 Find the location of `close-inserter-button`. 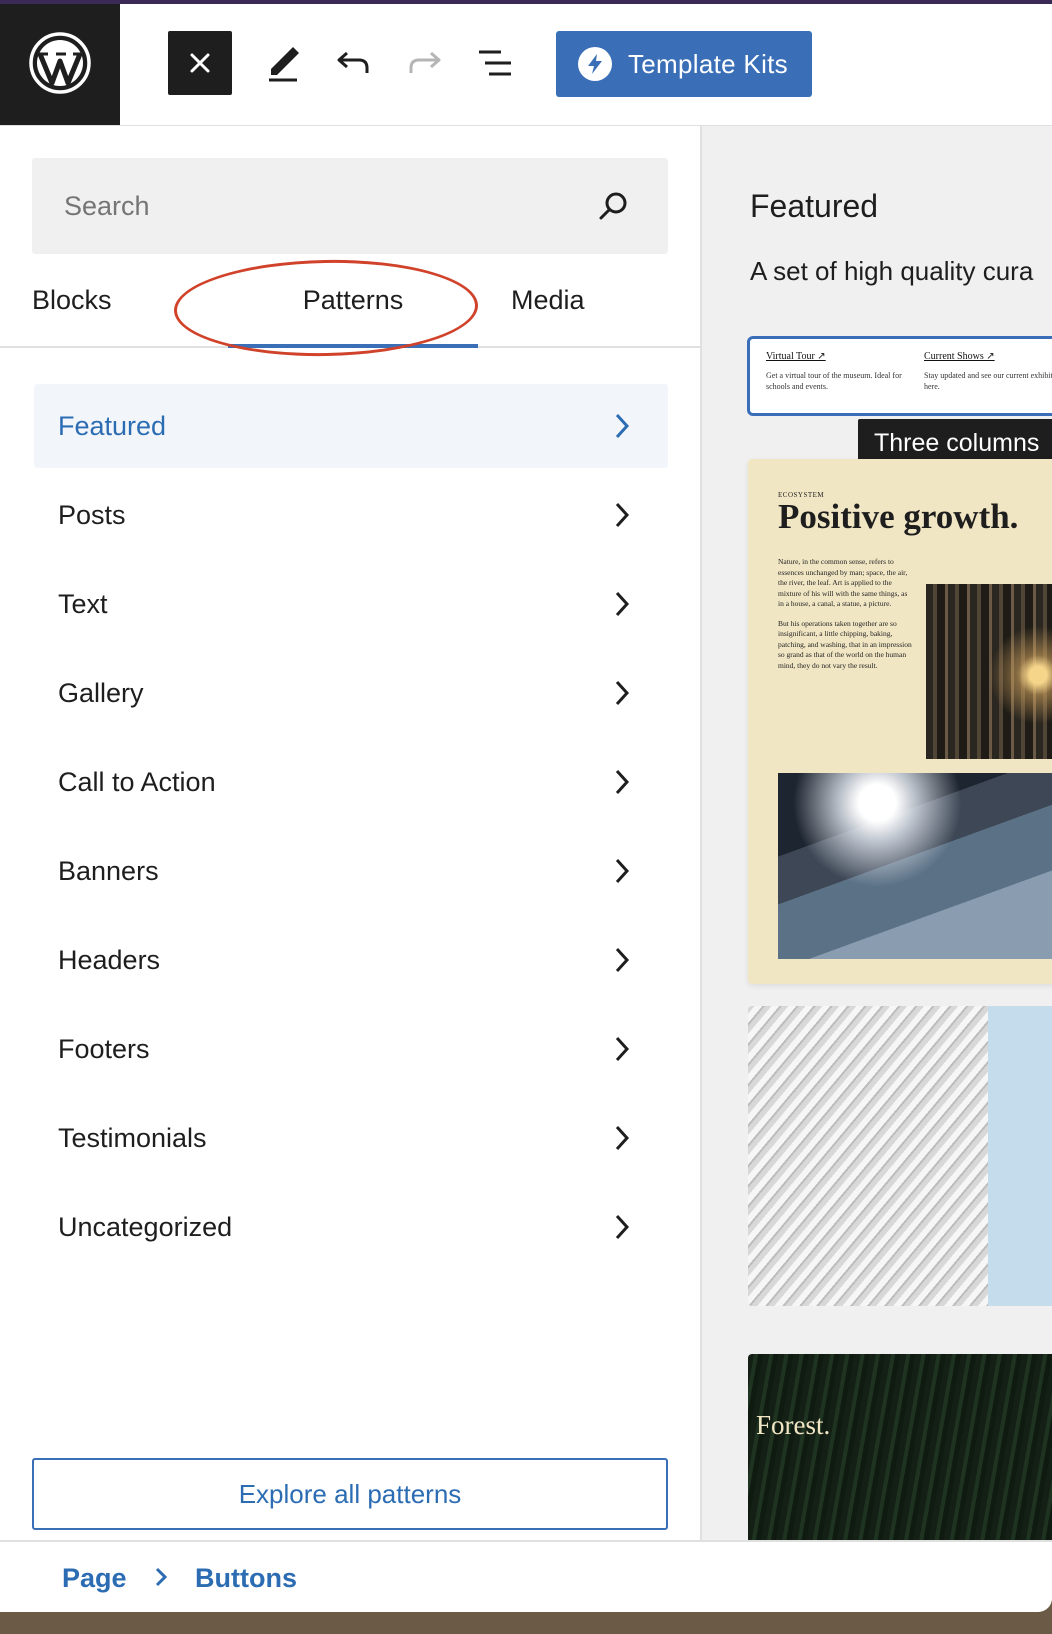

close-inserter-button is located at coordinates (200, 63).